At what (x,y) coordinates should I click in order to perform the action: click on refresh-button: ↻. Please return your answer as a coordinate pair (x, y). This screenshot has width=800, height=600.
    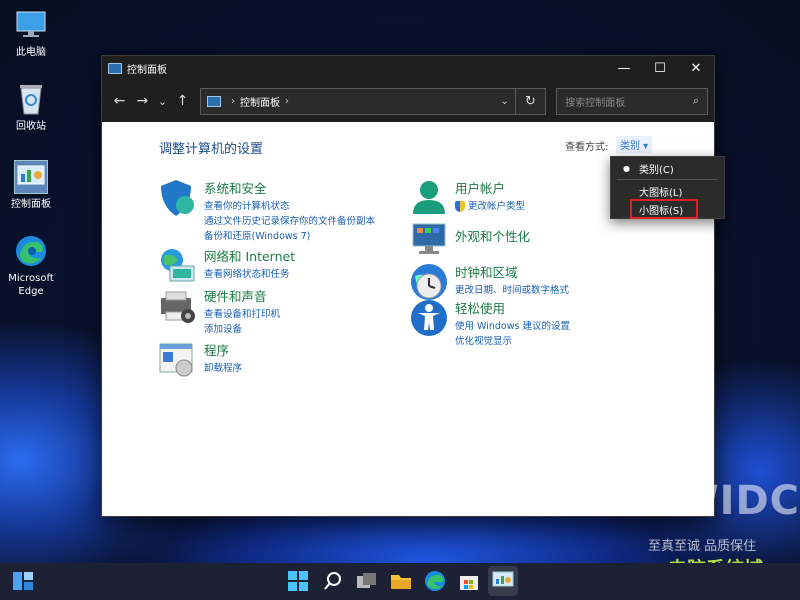
    Looking at the image, I should click on (531, 101).